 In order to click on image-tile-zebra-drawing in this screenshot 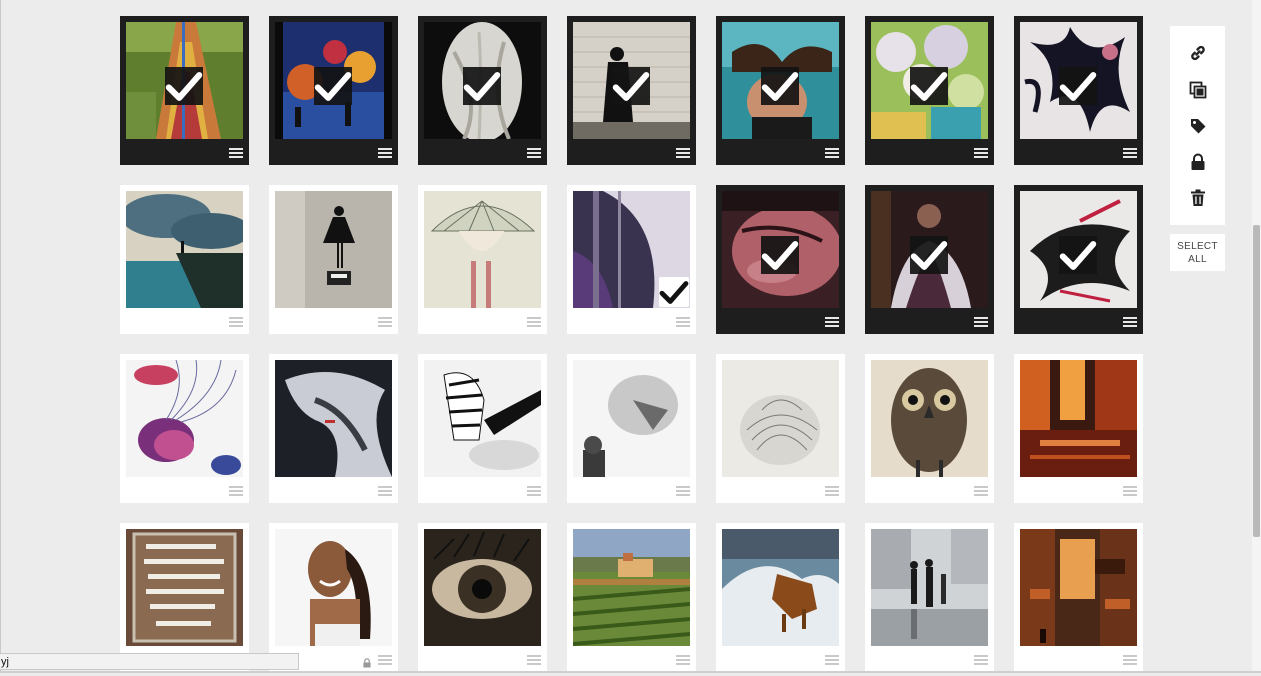, I will do `click(482, 428)`.